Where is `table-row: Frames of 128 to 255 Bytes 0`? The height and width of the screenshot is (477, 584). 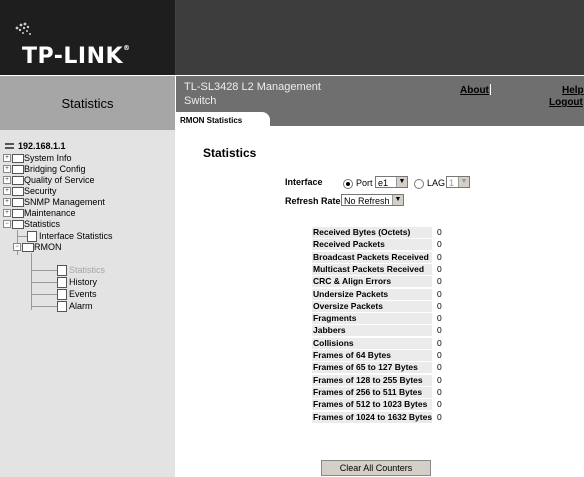
table-row: Frames of 128 to 255 Bytes 0 is located at coordinates (382, 380).